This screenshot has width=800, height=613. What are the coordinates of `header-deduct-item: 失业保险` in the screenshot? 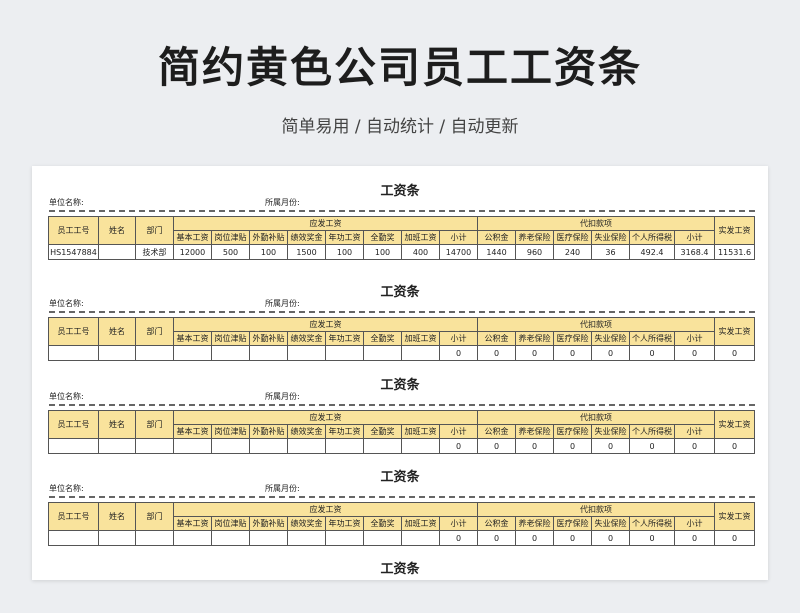 It's located at (610, 237).